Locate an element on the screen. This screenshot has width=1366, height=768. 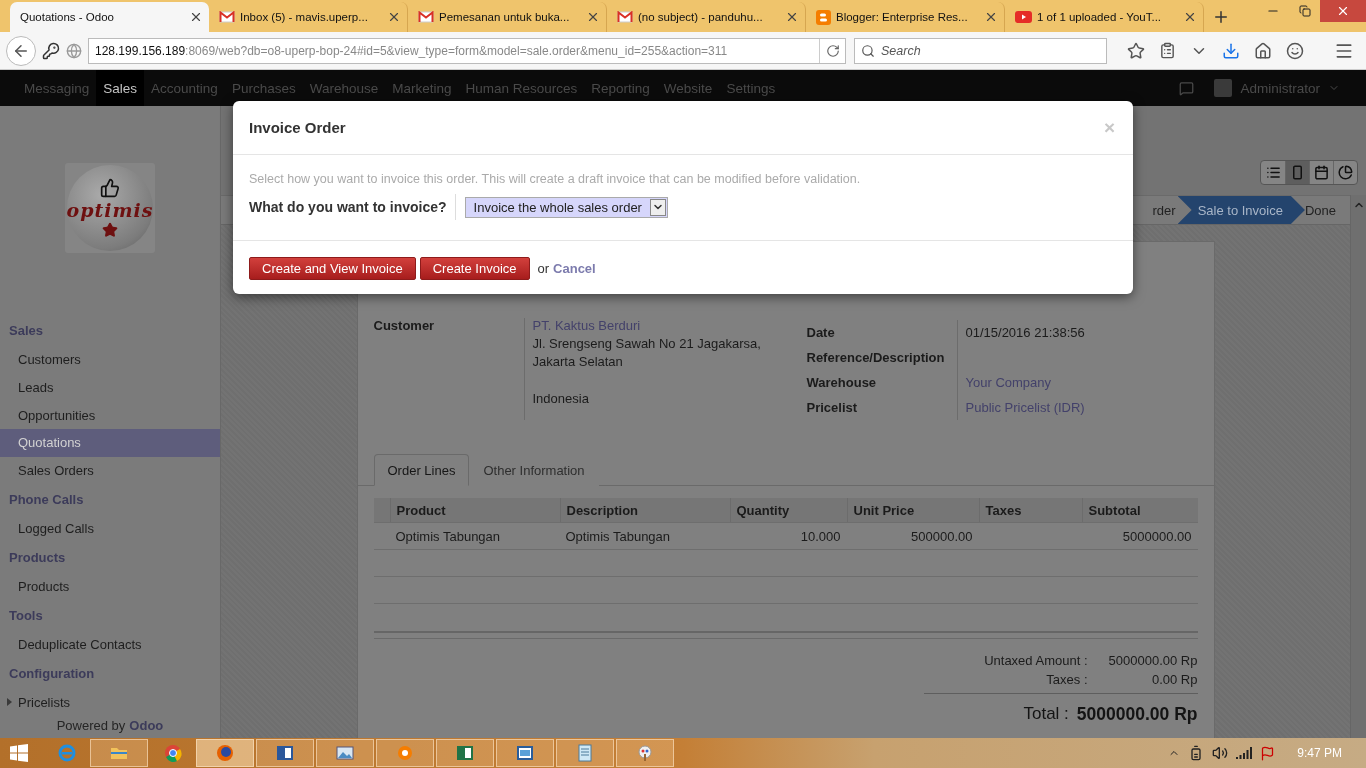
column-header: Quantity is located at coordinates (788, 510).